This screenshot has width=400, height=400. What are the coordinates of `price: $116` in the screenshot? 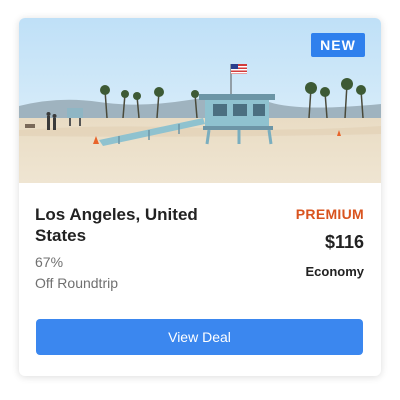 It's located at (344, 242).